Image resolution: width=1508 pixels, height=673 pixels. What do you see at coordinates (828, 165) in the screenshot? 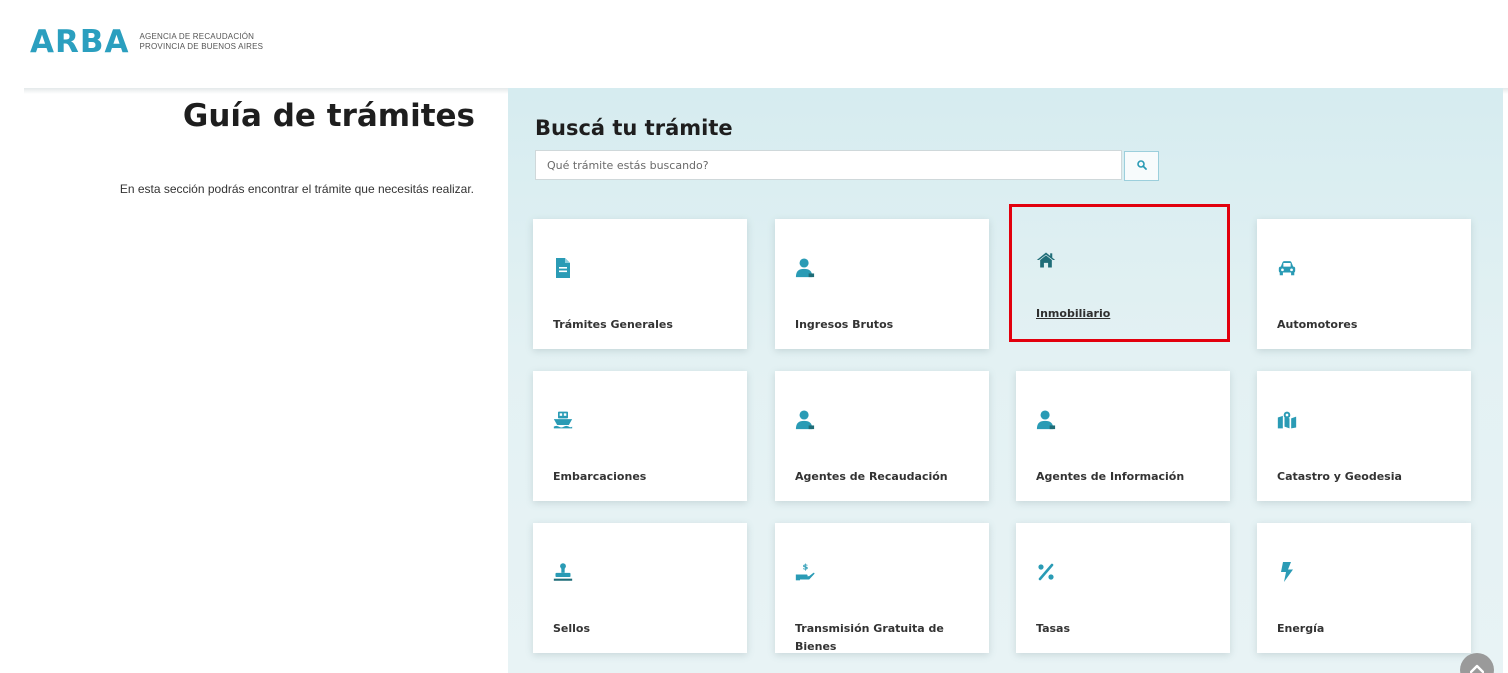
I see `search-input` at bounding box center [828, 165].